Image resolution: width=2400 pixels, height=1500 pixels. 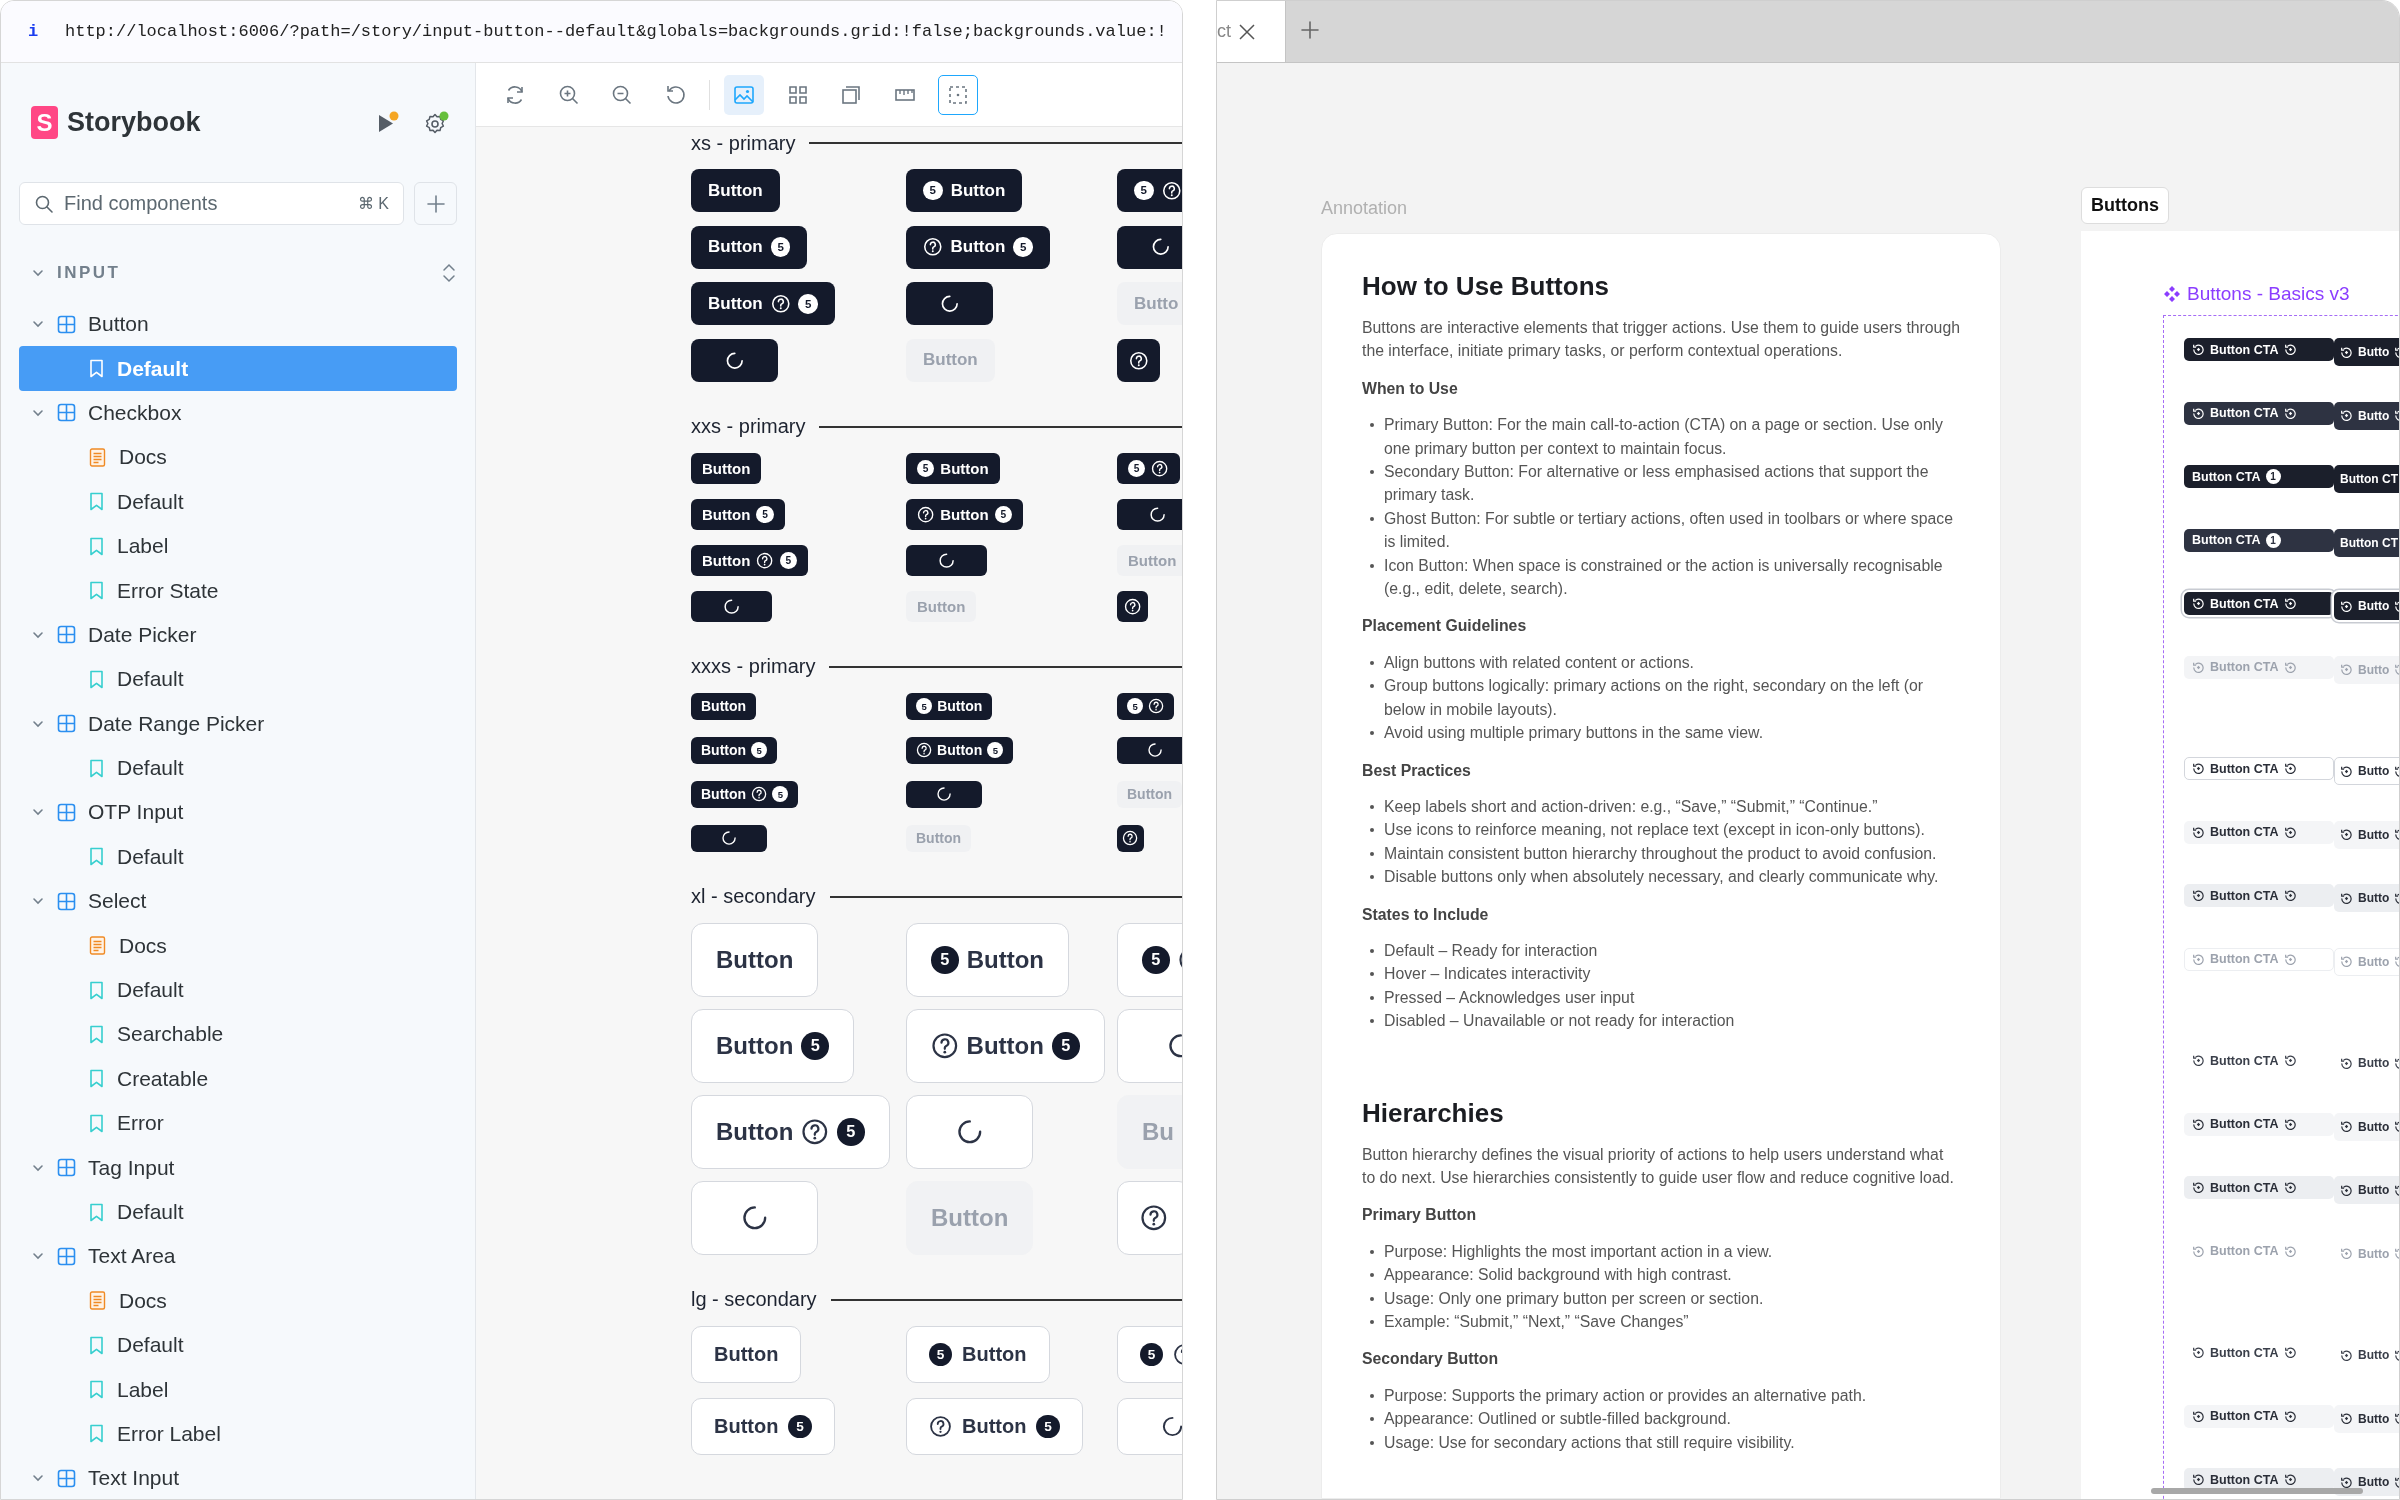 What do you see at coordinates (1661, 530) in the screenshot?
I see `bullet-item: Ghost Button: For subtle or tertiary actions, often used in toolbars or where space is limited.` at bounding box center [1661, 530].